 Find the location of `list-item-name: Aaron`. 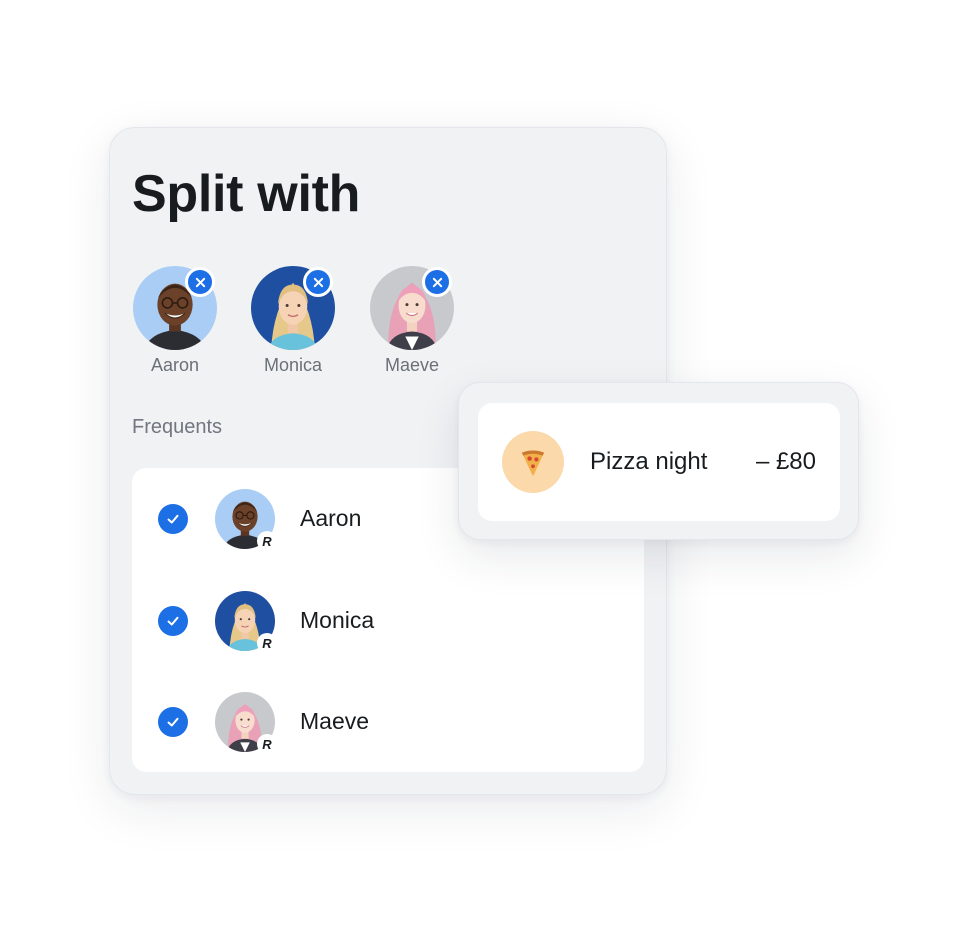

list-item-name: Aaron is located at coordinates (331, 518).